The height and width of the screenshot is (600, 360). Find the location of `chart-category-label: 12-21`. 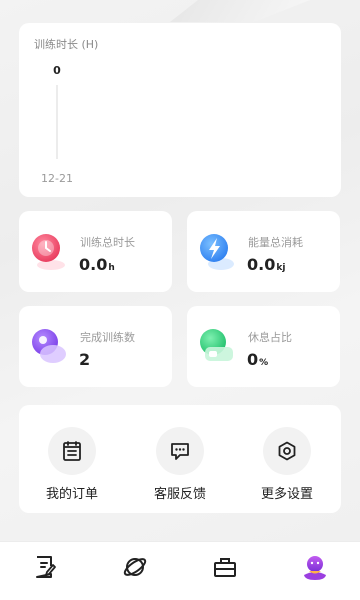

chart-category-label: 12-21 is located at coordinates (57, 178).